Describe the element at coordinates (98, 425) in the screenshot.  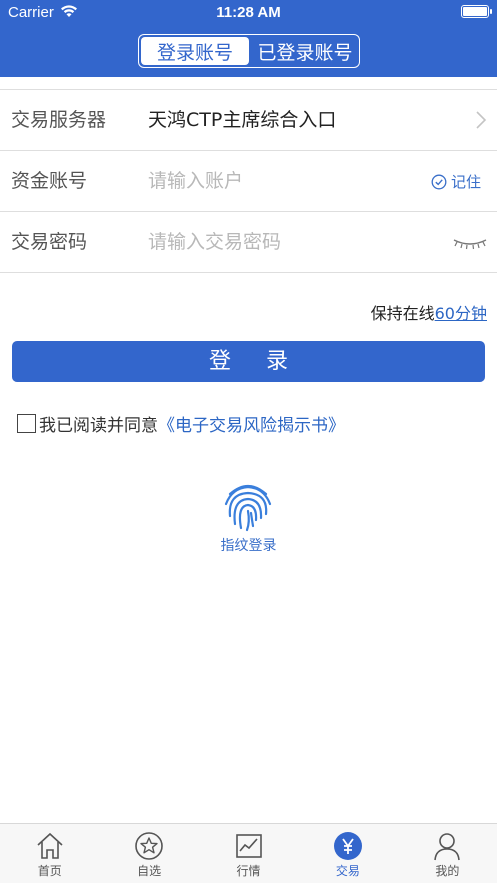
I see `agreement-text: 我已阅读并同意` at that location.